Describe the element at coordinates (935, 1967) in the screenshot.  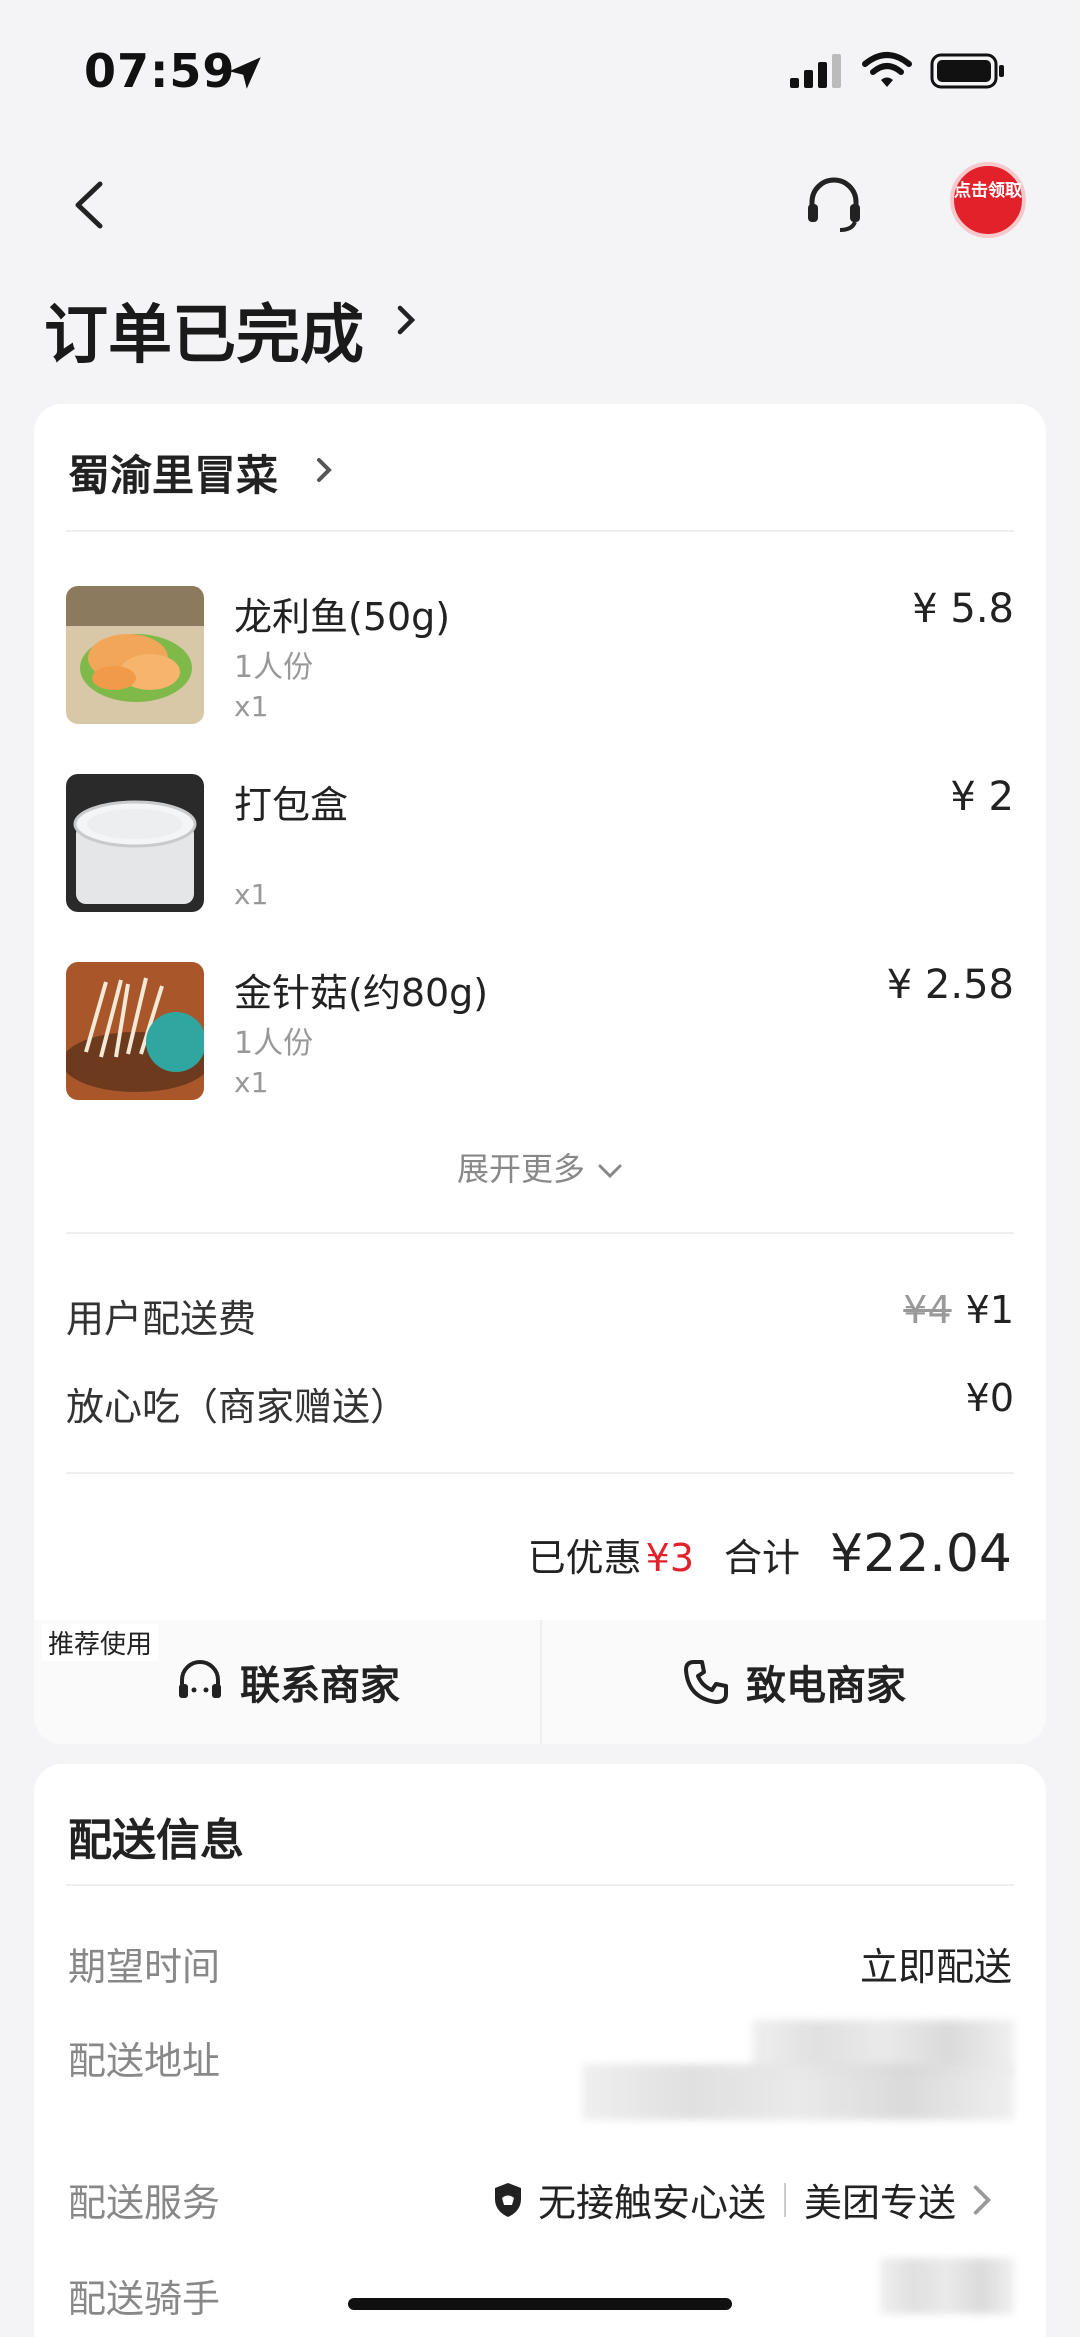
I see `expected-time-value: 立即配送` at that location.